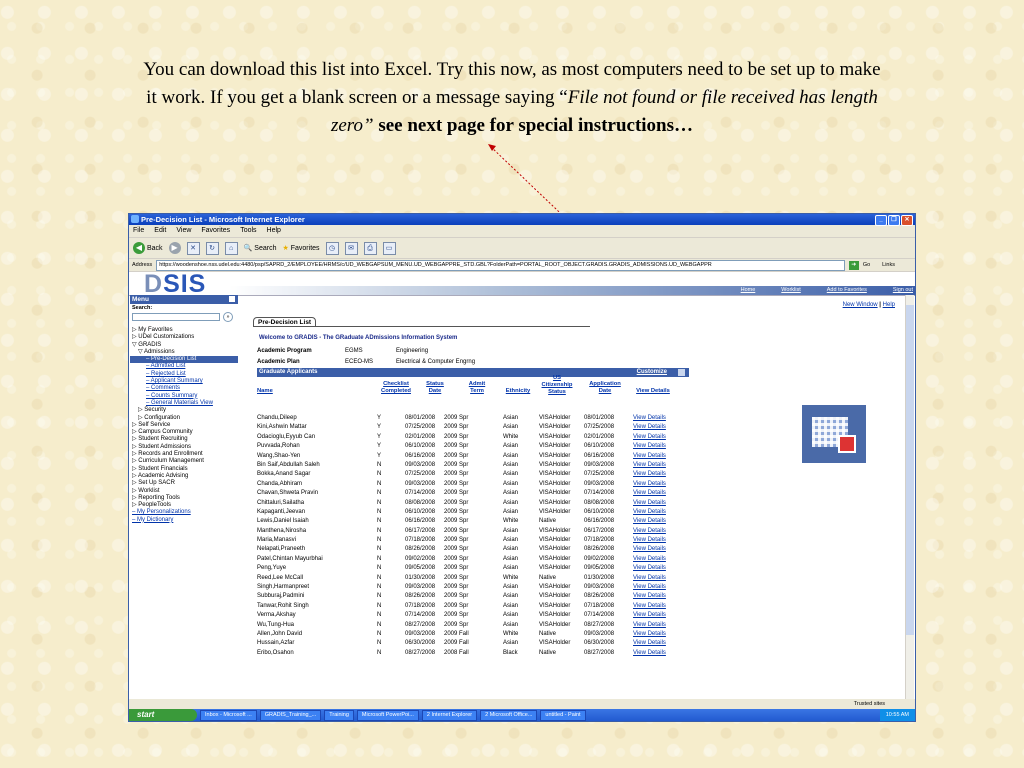 The image size is (1024, 768). I want to click on sidebar-item: ▷ Campus Community, so click(184, 432).